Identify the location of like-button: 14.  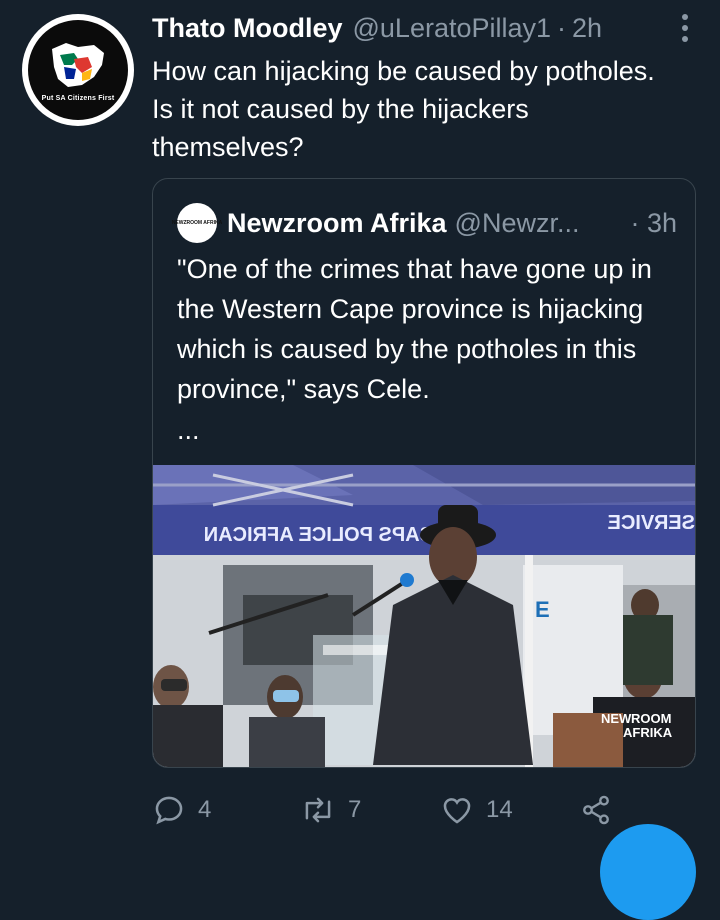
(476, 810).